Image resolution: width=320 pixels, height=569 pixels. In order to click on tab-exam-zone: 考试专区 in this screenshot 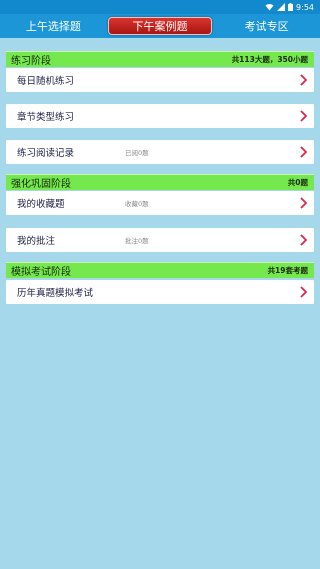, I will do `click(266, 26)`.